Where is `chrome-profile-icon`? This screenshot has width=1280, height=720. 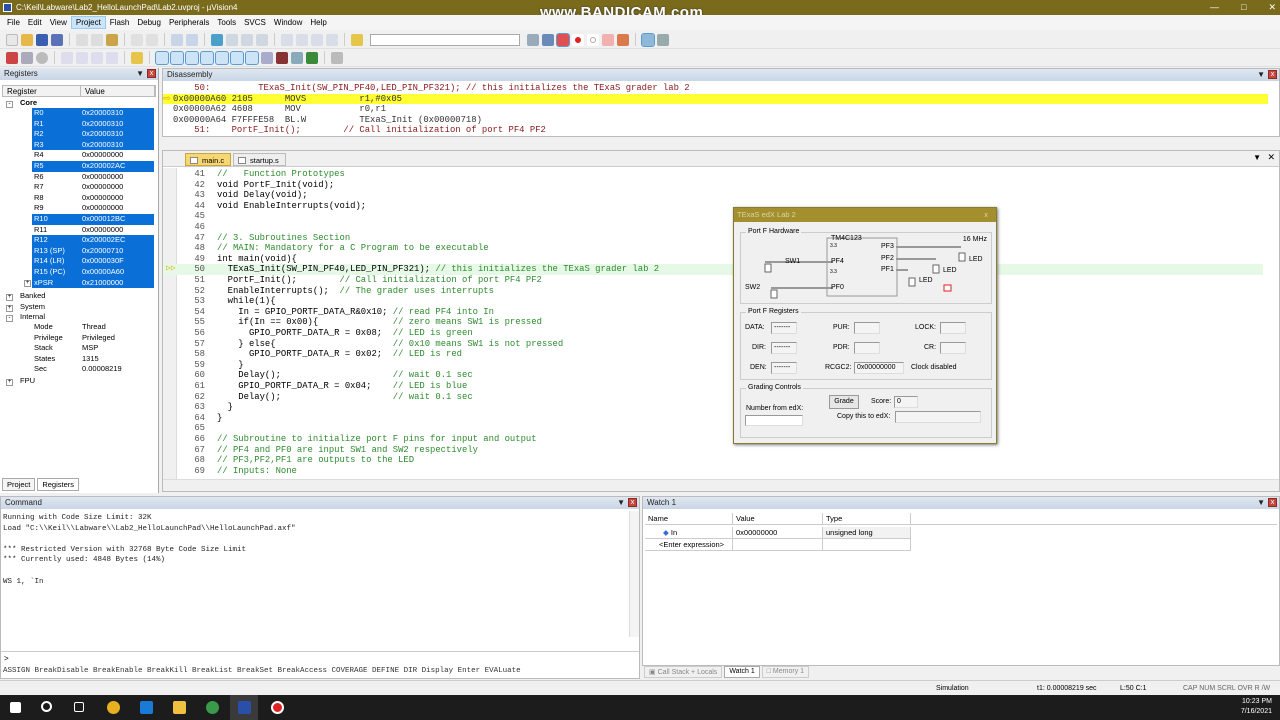 chrome-profile-icon is located at coordinates (212, 707).